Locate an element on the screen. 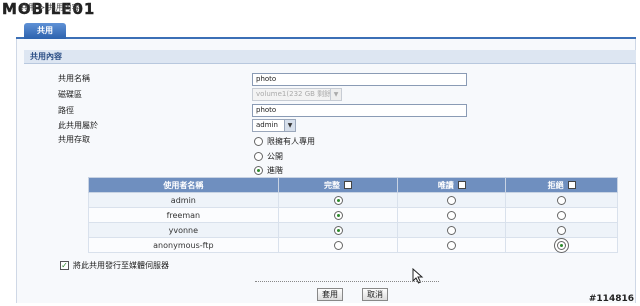 The image size is (640, 306). owner-label: 此共用屬於 is located at coordinates (78, 125).